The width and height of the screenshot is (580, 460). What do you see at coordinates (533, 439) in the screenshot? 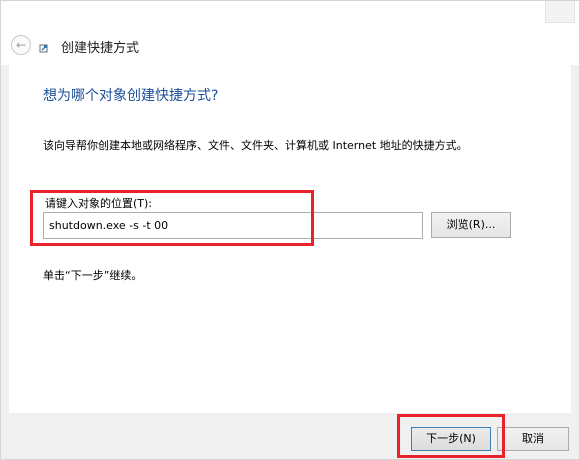
I see `cancel-button: 取消` at bounding box center [533, 439].